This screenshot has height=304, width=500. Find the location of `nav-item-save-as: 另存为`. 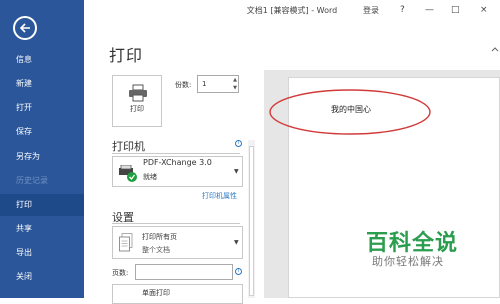

nav-item-save-as: 另存为 is located at coordinates (42, 157).